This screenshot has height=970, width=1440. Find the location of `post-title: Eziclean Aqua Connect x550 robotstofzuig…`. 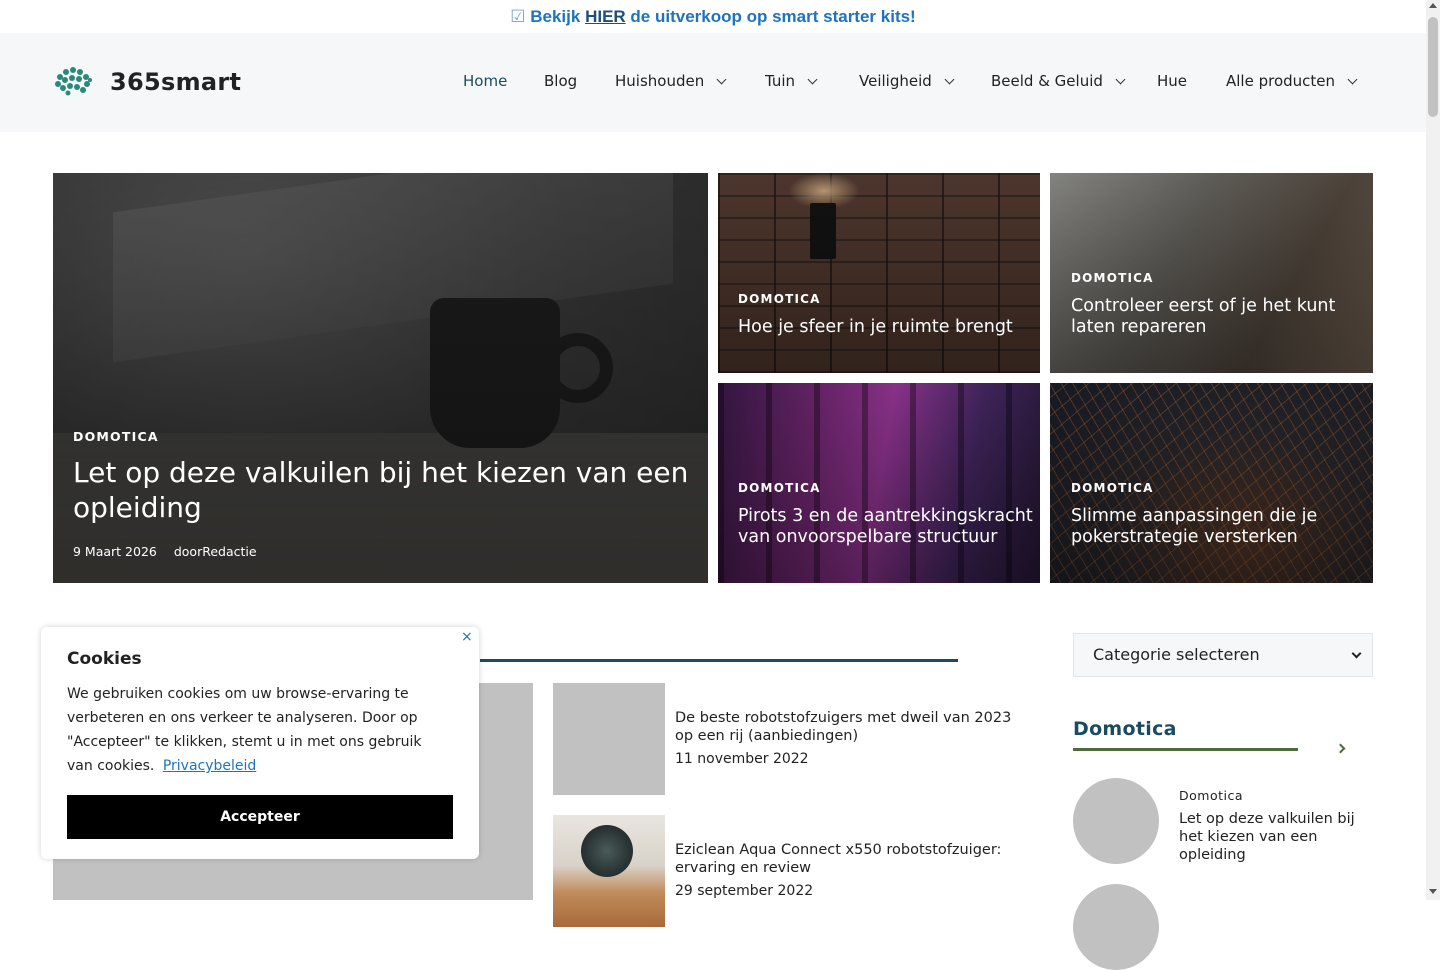

post-title: Eziclean Aqua Connect x550 robotstofzuig… is located at coordinates (850, 859).